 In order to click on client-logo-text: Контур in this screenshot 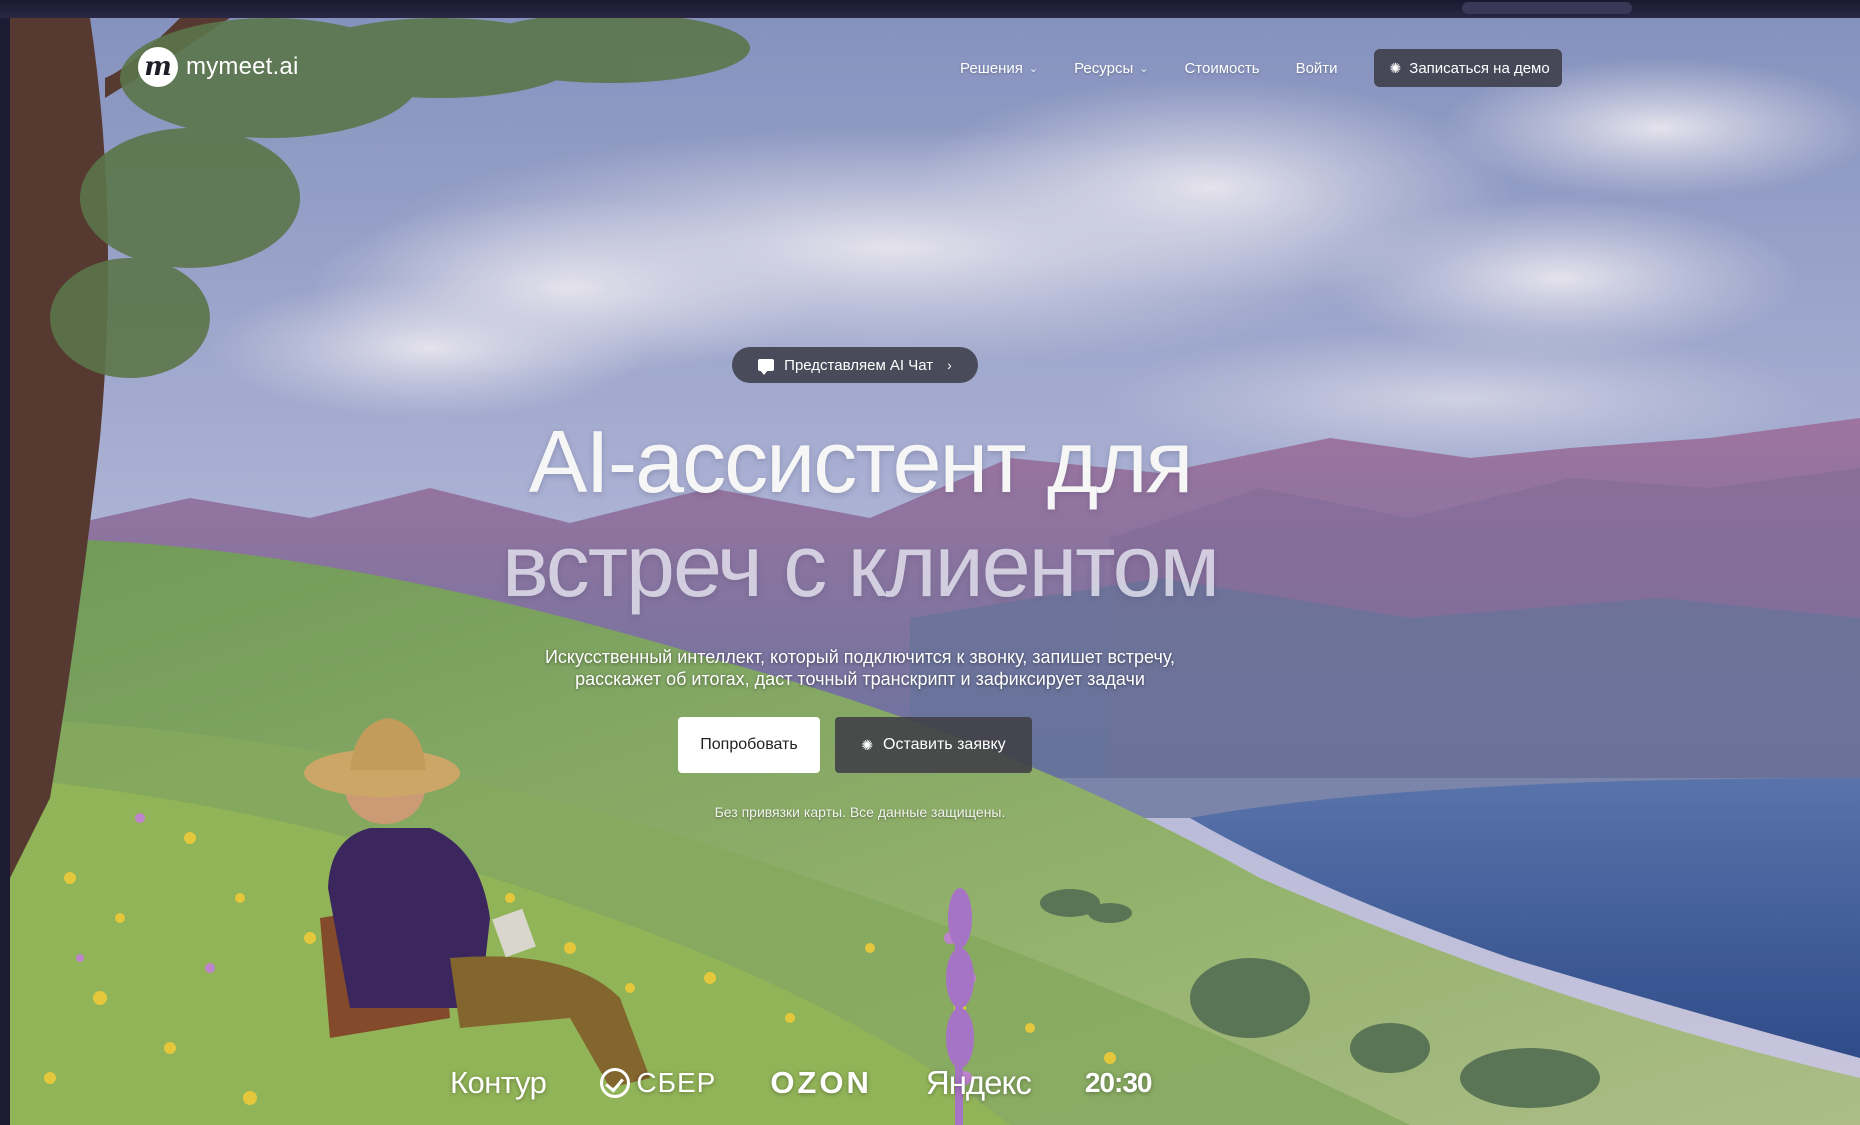, I will do `click(498, 1082)`.